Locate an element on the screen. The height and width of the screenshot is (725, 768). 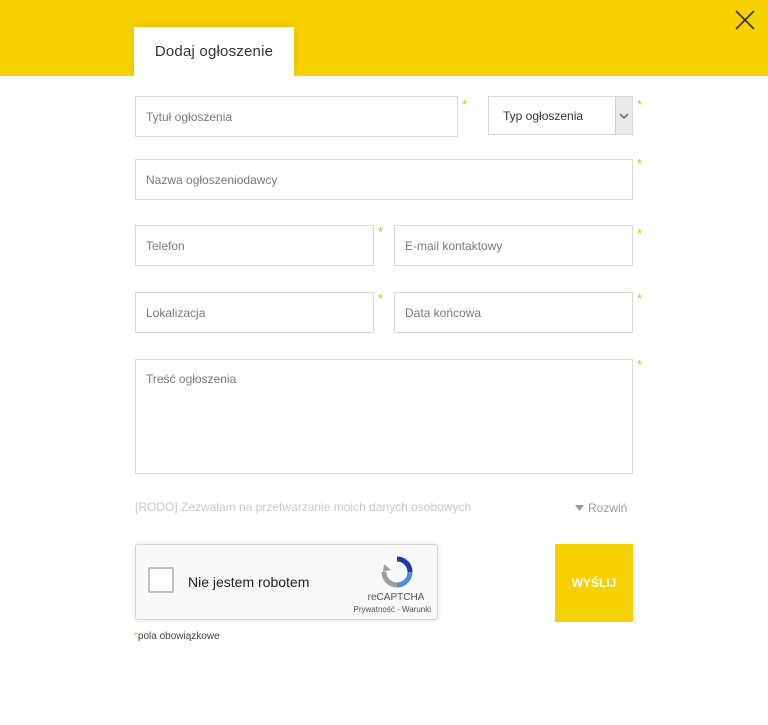
recaptcha-label: Nie jestem robotem is located at coordinates (249, 582).